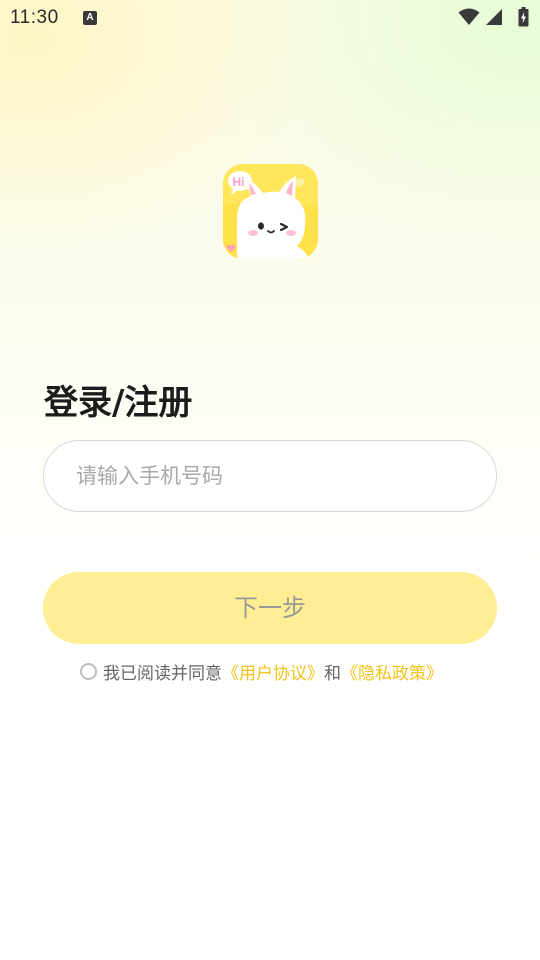 This screenshot has height=960, width=540. I want to click on battery-charging-icon, so click(523, 17).